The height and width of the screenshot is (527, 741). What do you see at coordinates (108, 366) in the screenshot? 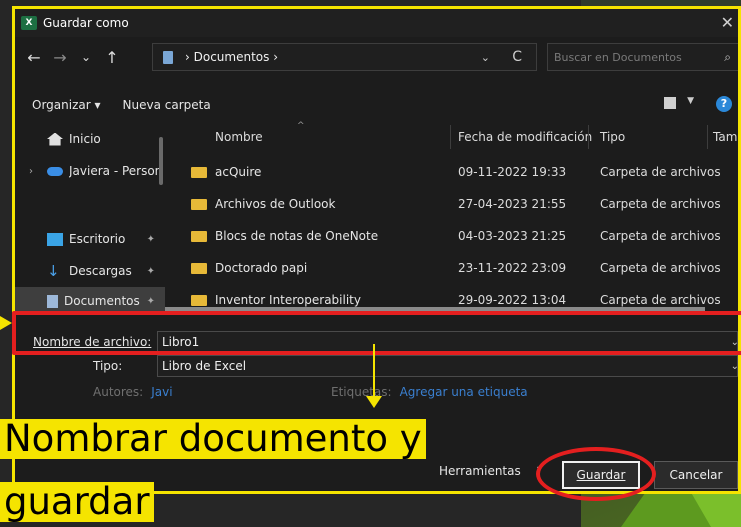
I see `type-label: Tipo:` at bounding box center [108, 366].